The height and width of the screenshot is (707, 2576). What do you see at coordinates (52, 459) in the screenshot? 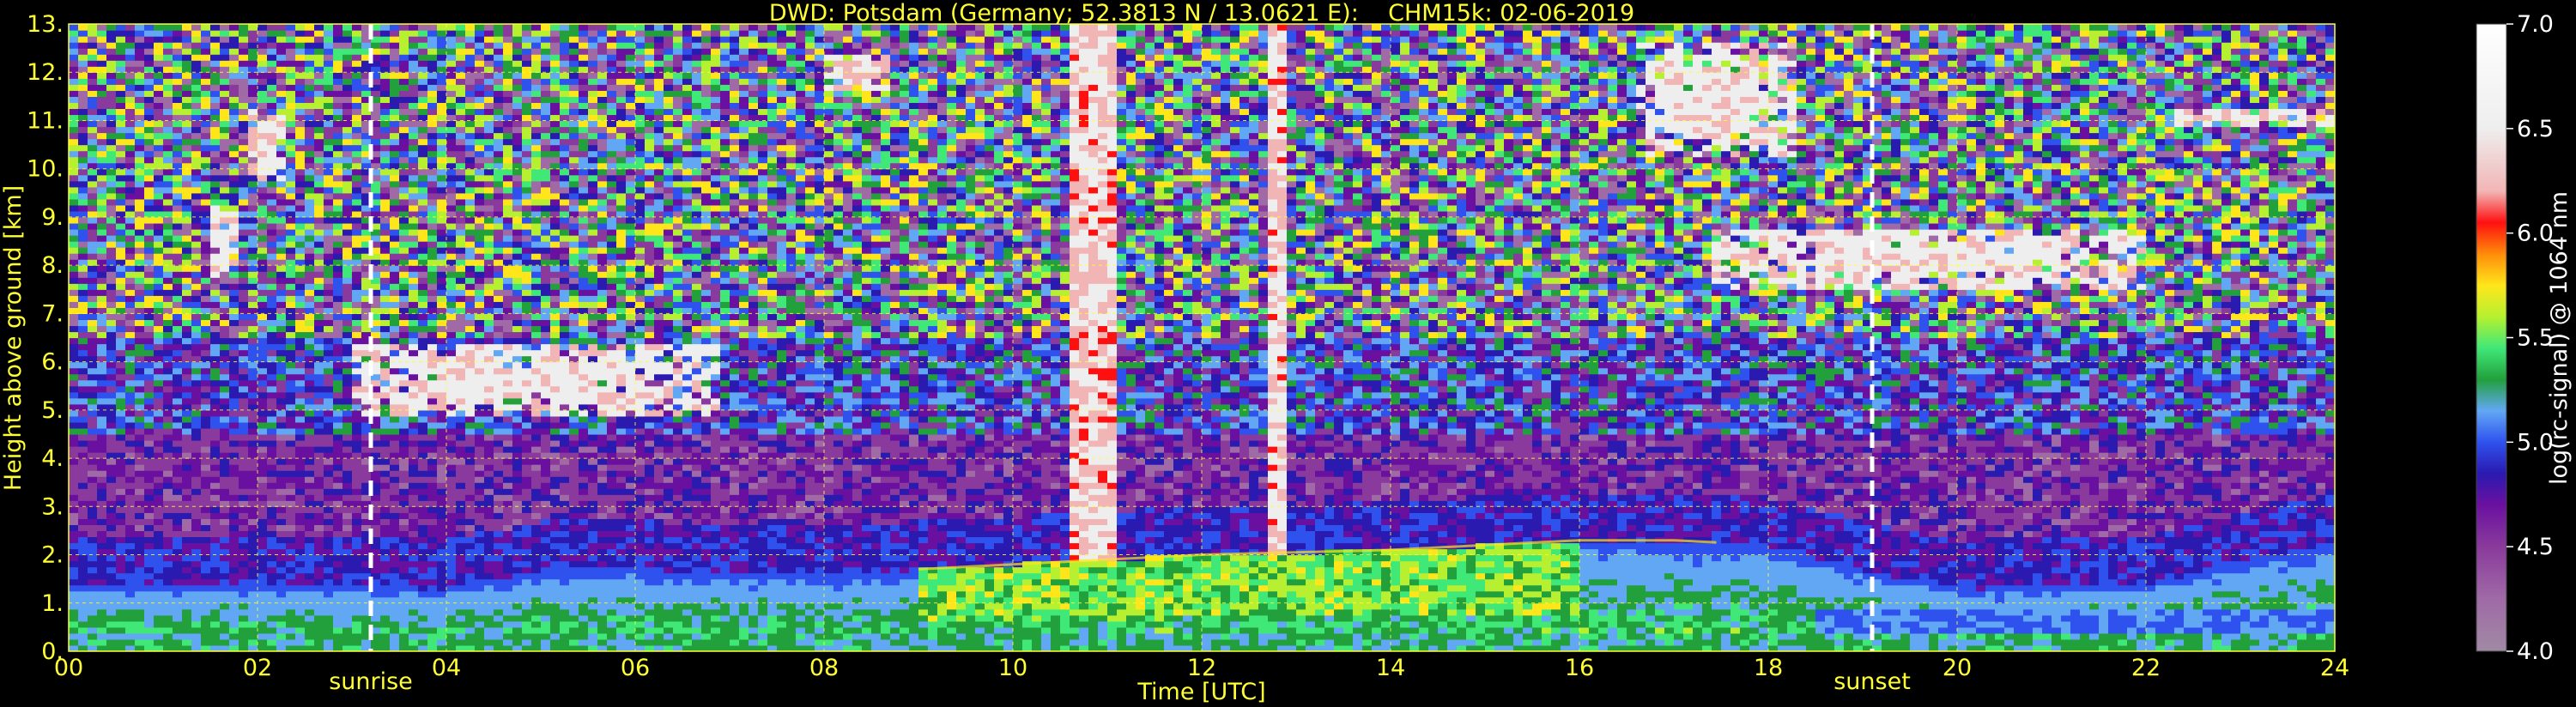
I see `y-tick-label: 4.` at bounding box center [52, 459].